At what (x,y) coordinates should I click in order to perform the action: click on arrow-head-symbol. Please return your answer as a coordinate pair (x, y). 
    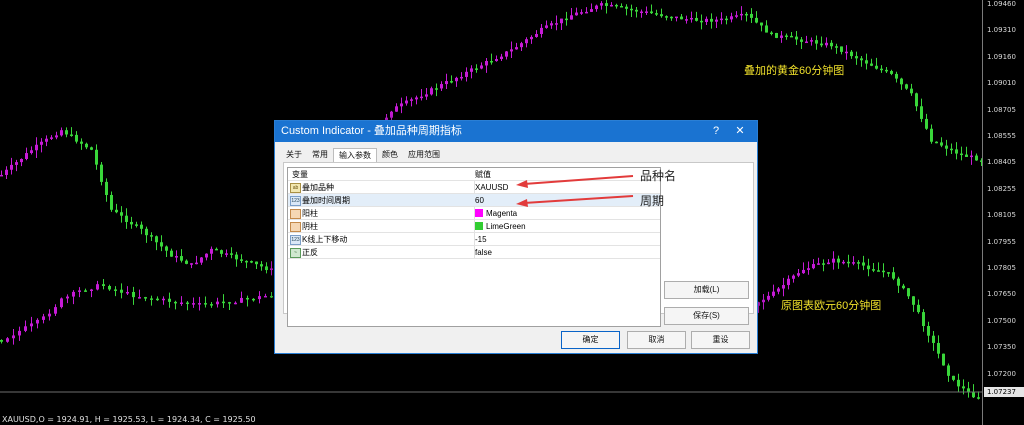
    Looking at the image, I should click on (522, 184).